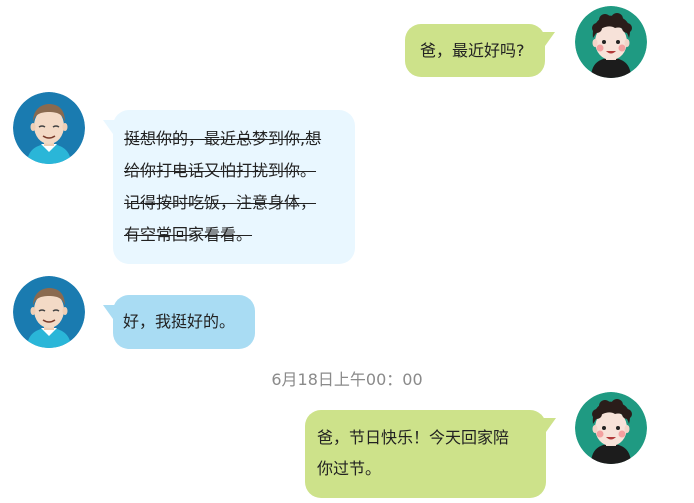 This screenshot has width=694, height=503. I want to click on message-text-line: 挺想你的，最近总梦到你,想, so click(223, 138).